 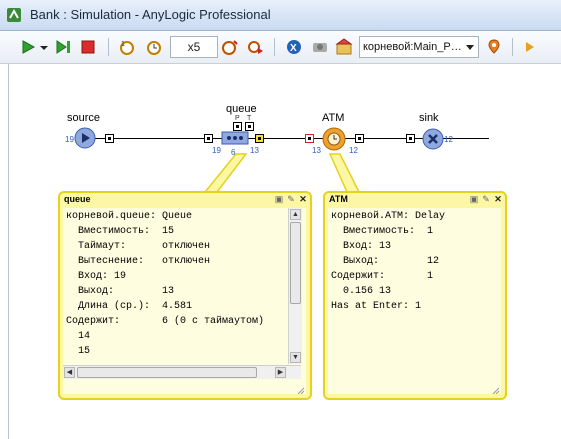 What do you see at coordinates (88, 47) in the screenshot?
I see `stop-icon` at bounding box center [88, 47].